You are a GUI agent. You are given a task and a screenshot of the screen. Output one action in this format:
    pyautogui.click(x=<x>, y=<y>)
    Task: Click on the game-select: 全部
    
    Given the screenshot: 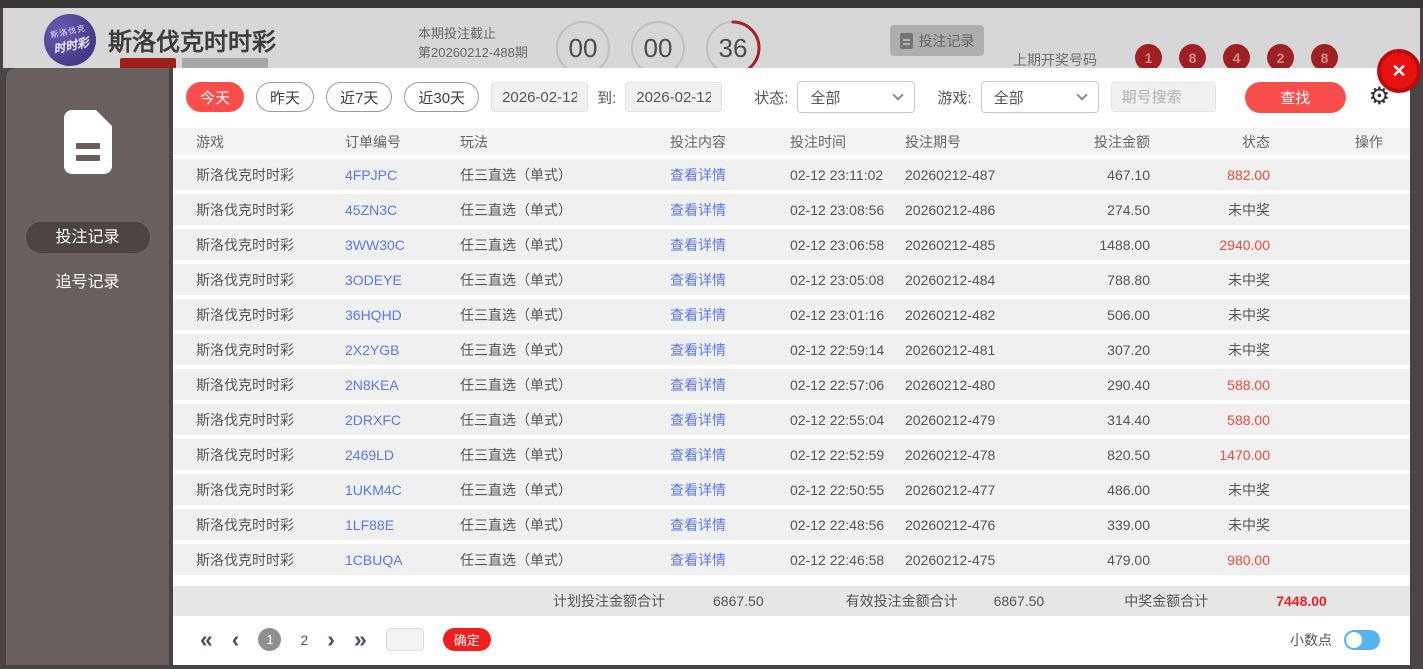 What is the action you would take?
    pyautogui.click(x=1039, y=97)
    